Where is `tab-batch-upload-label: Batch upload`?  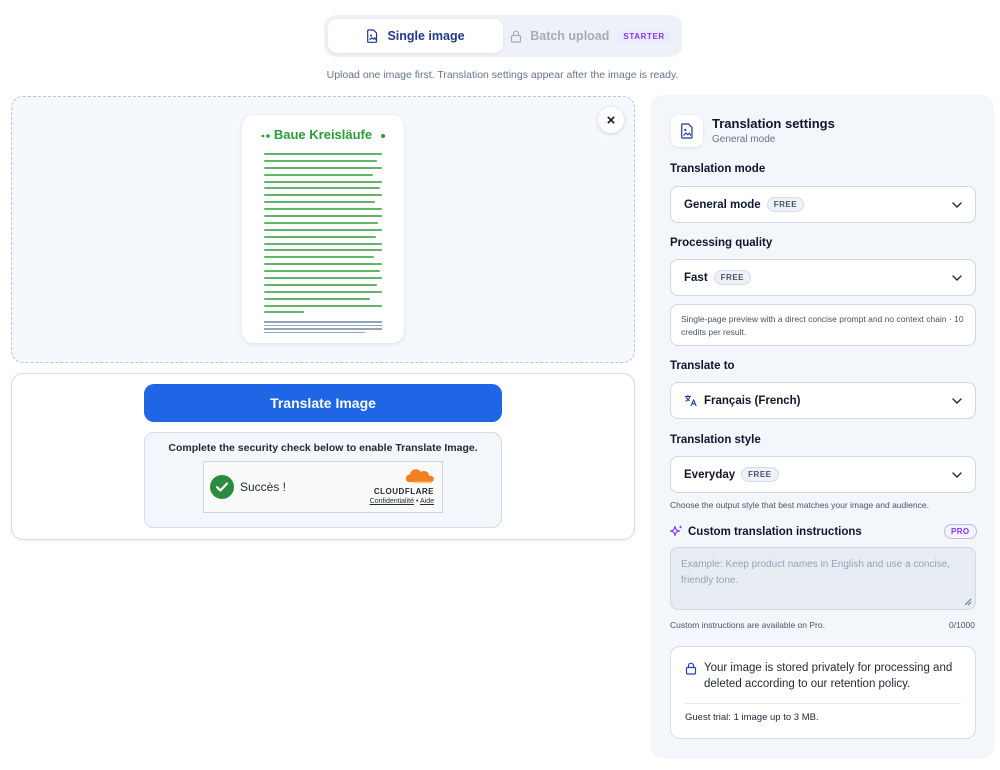
tab-batch-upload-label: Batch upload is located at coordinates (570, 36).